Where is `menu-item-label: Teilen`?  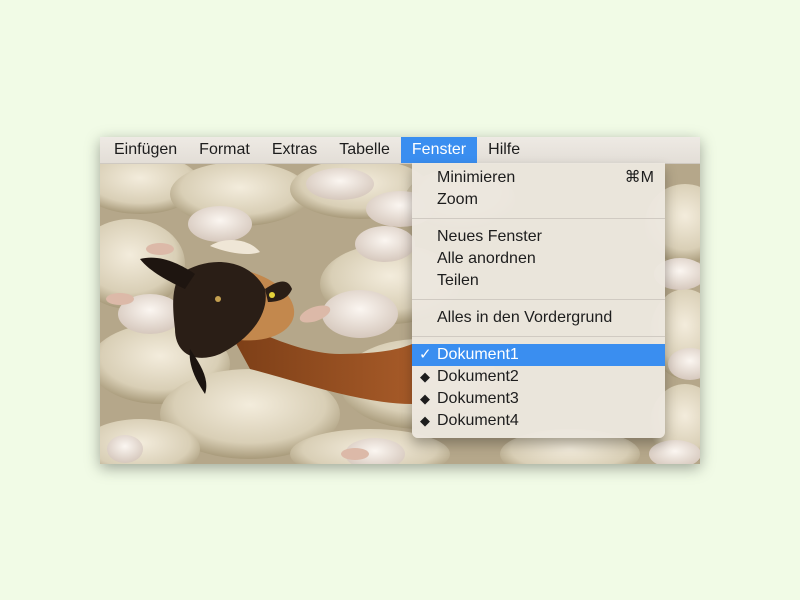
menu-item-label: Teilen is located at coordinates (458, 280).